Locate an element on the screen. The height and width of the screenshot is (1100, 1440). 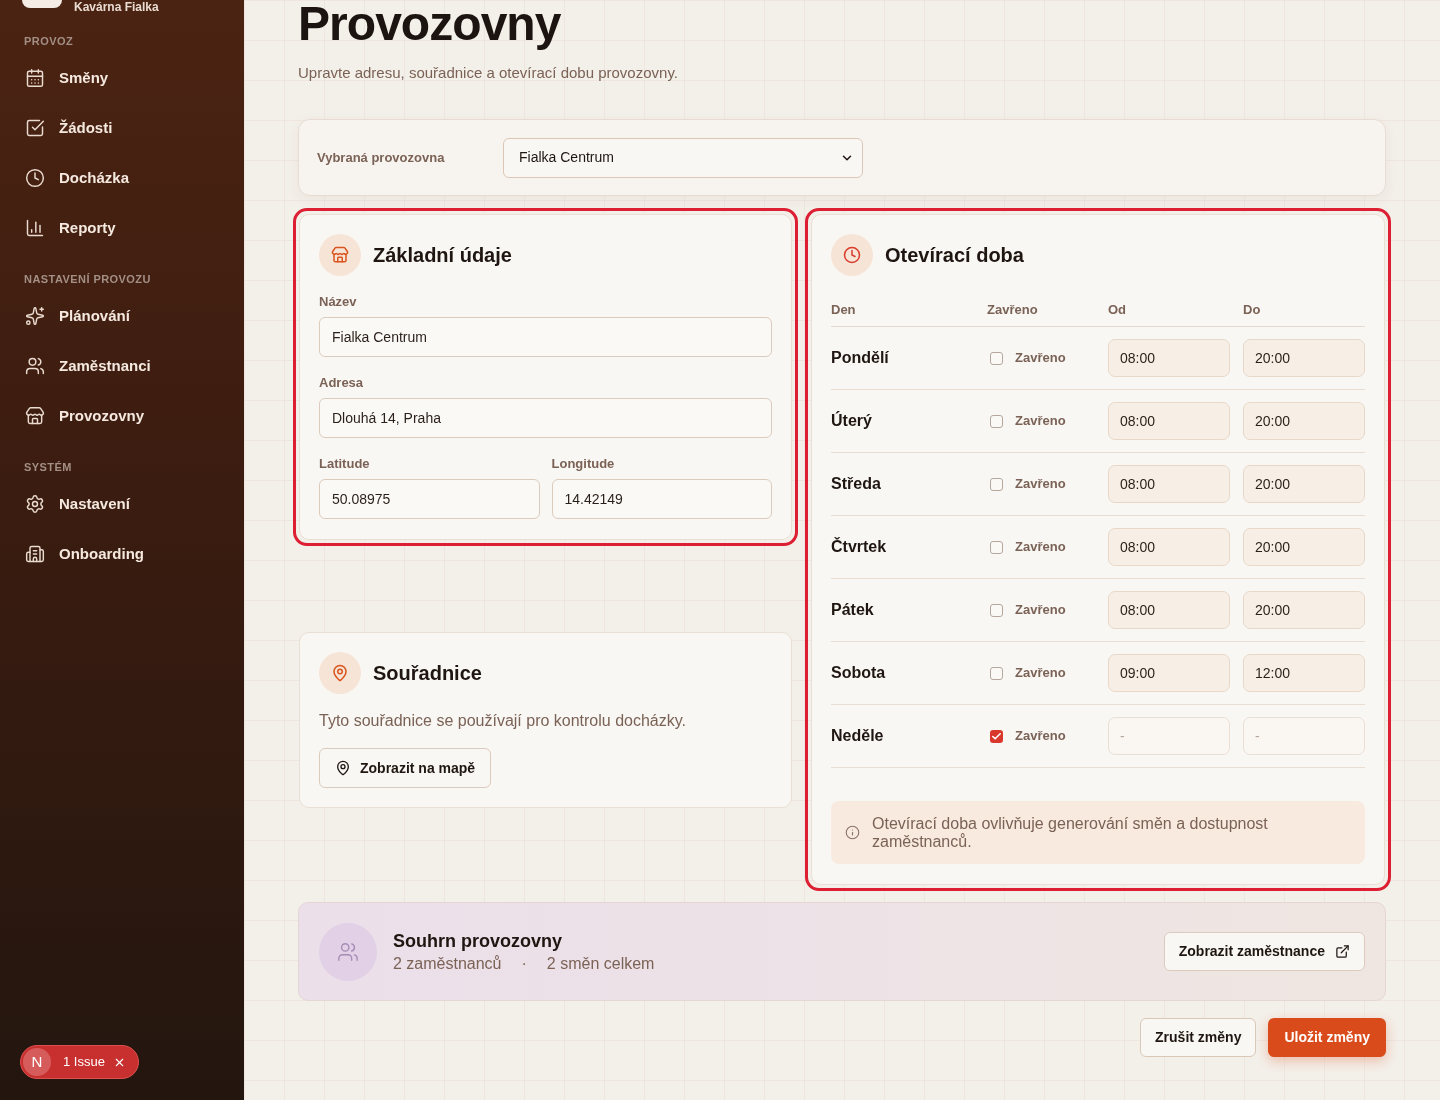
text-field: 14.42149 is located at coordinates (661, 499).